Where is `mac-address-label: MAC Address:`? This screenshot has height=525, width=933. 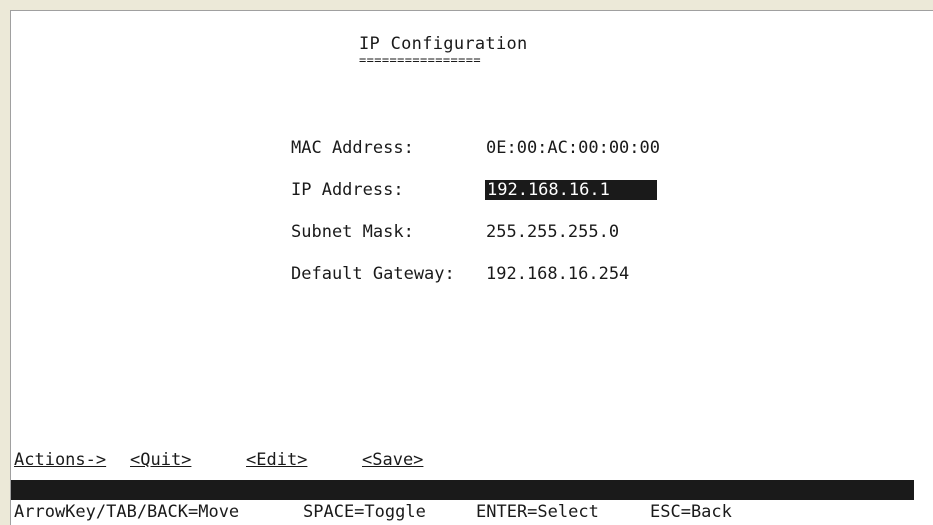 mac-address-label: MAC Address: is located at coordinates (352, 148).